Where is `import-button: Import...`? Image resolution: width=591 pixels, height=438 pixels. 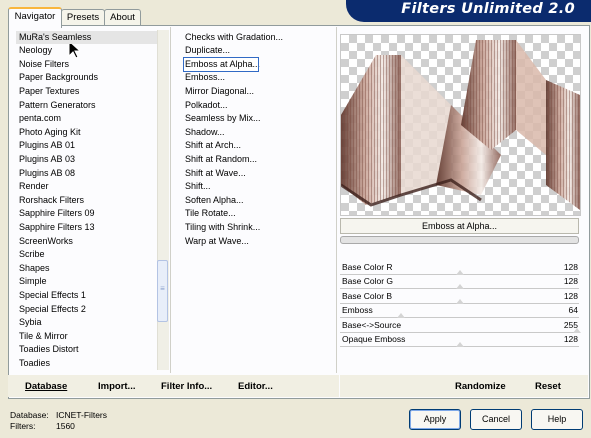 import-button: Import... is located at coordinates (116, 386).